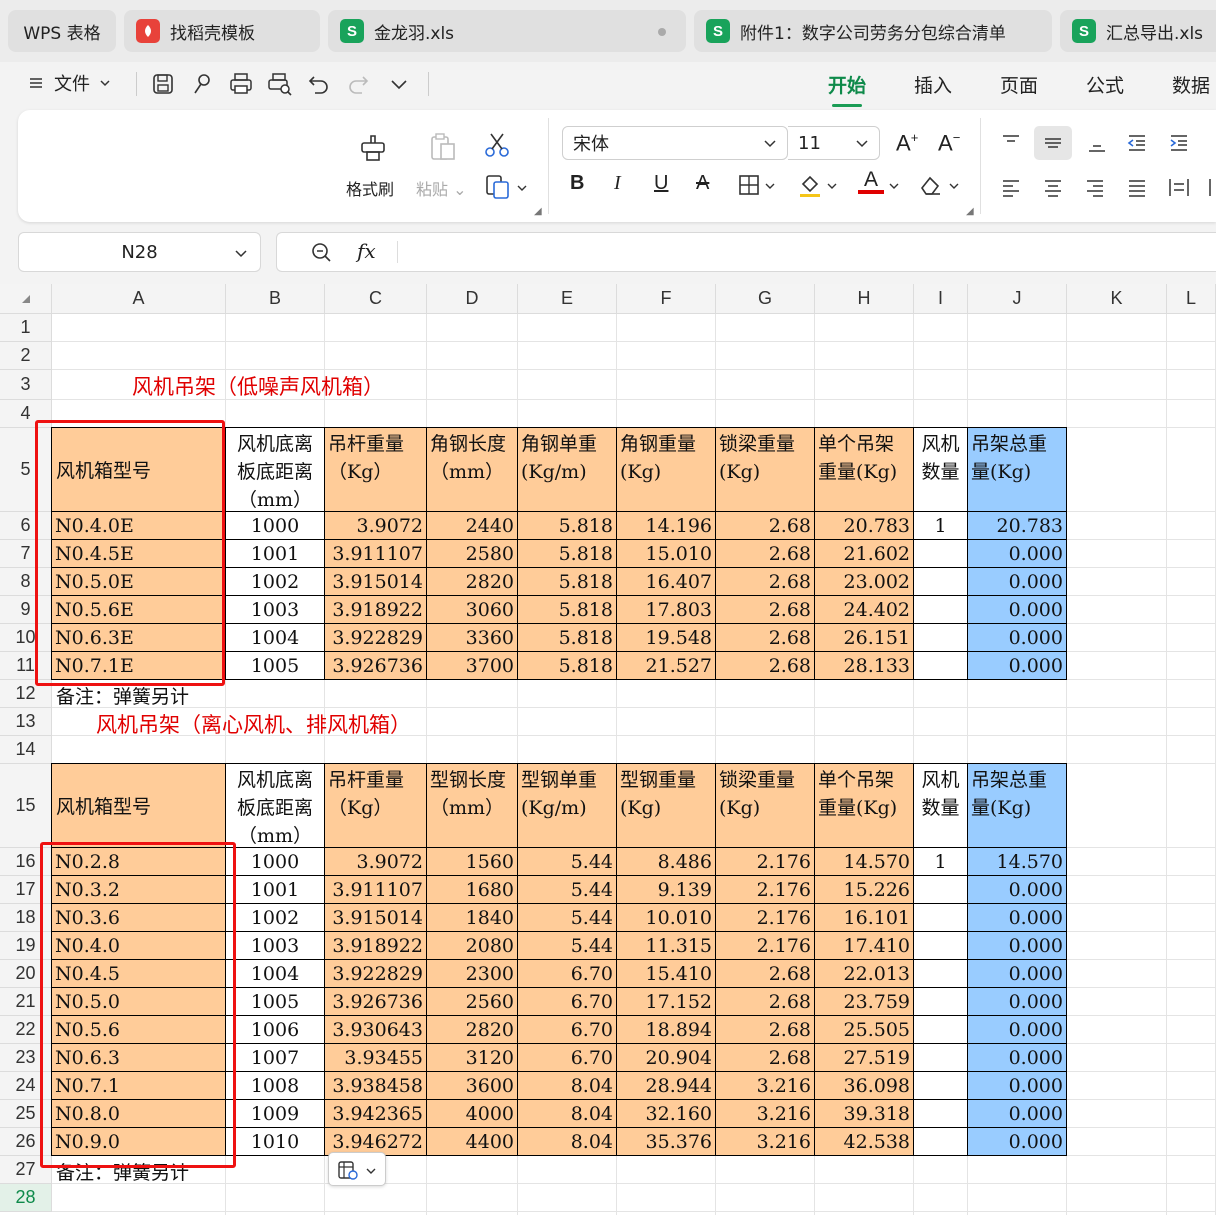 Image resolution: width=1216 pixels, height=1215 pixels. Describe the element at coordinates (666, 610) in the screenshot. I see `table-cell: 17.803` at that location.